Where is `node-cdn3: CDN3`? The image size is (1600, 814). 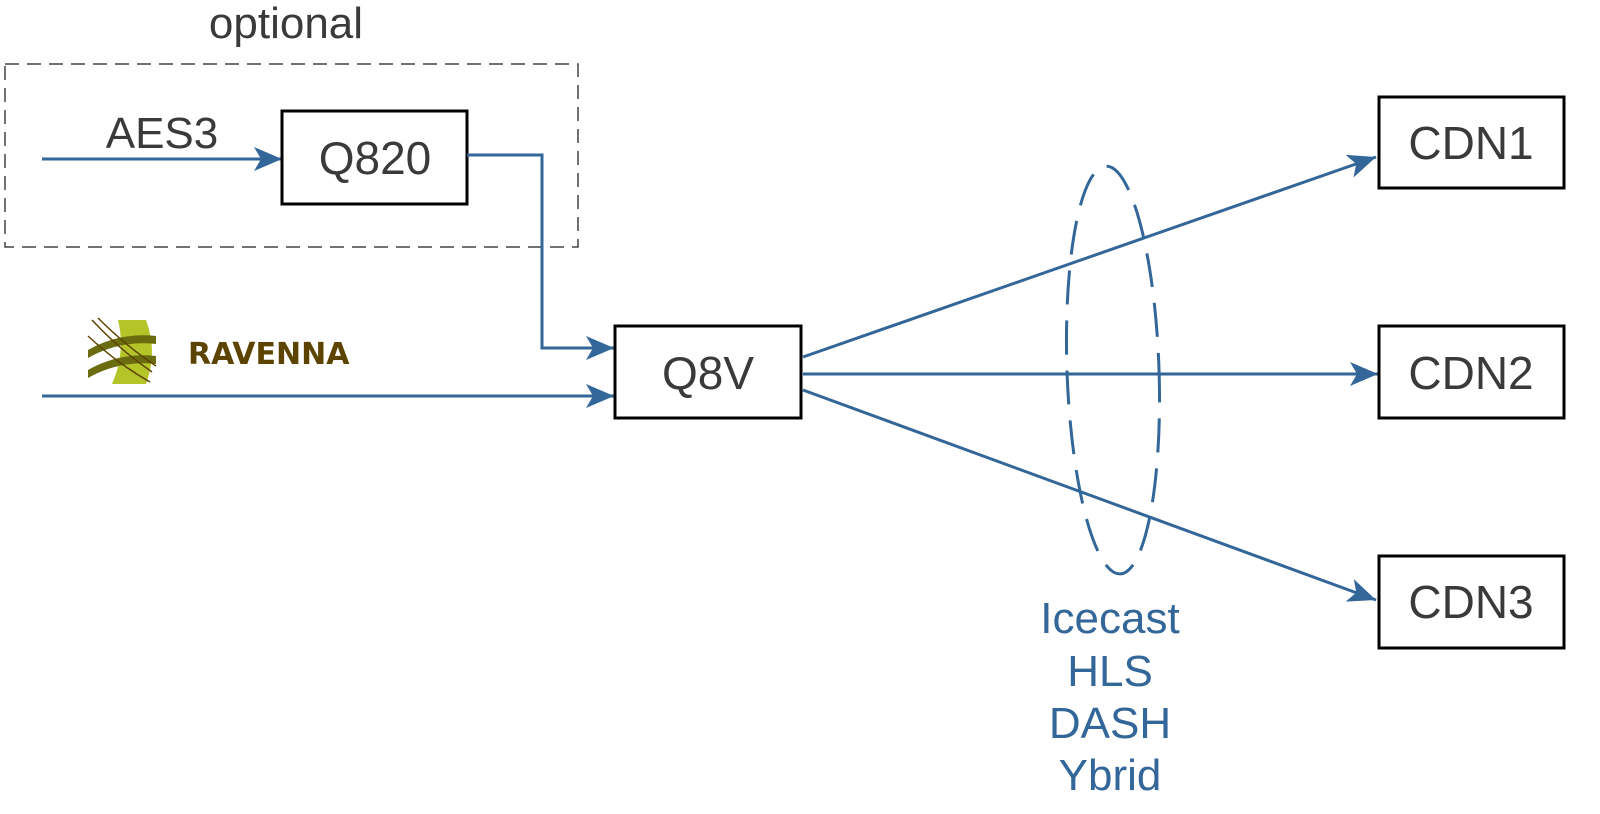
node-cdn3: CDN3 is located at coordinates (1471, 602).